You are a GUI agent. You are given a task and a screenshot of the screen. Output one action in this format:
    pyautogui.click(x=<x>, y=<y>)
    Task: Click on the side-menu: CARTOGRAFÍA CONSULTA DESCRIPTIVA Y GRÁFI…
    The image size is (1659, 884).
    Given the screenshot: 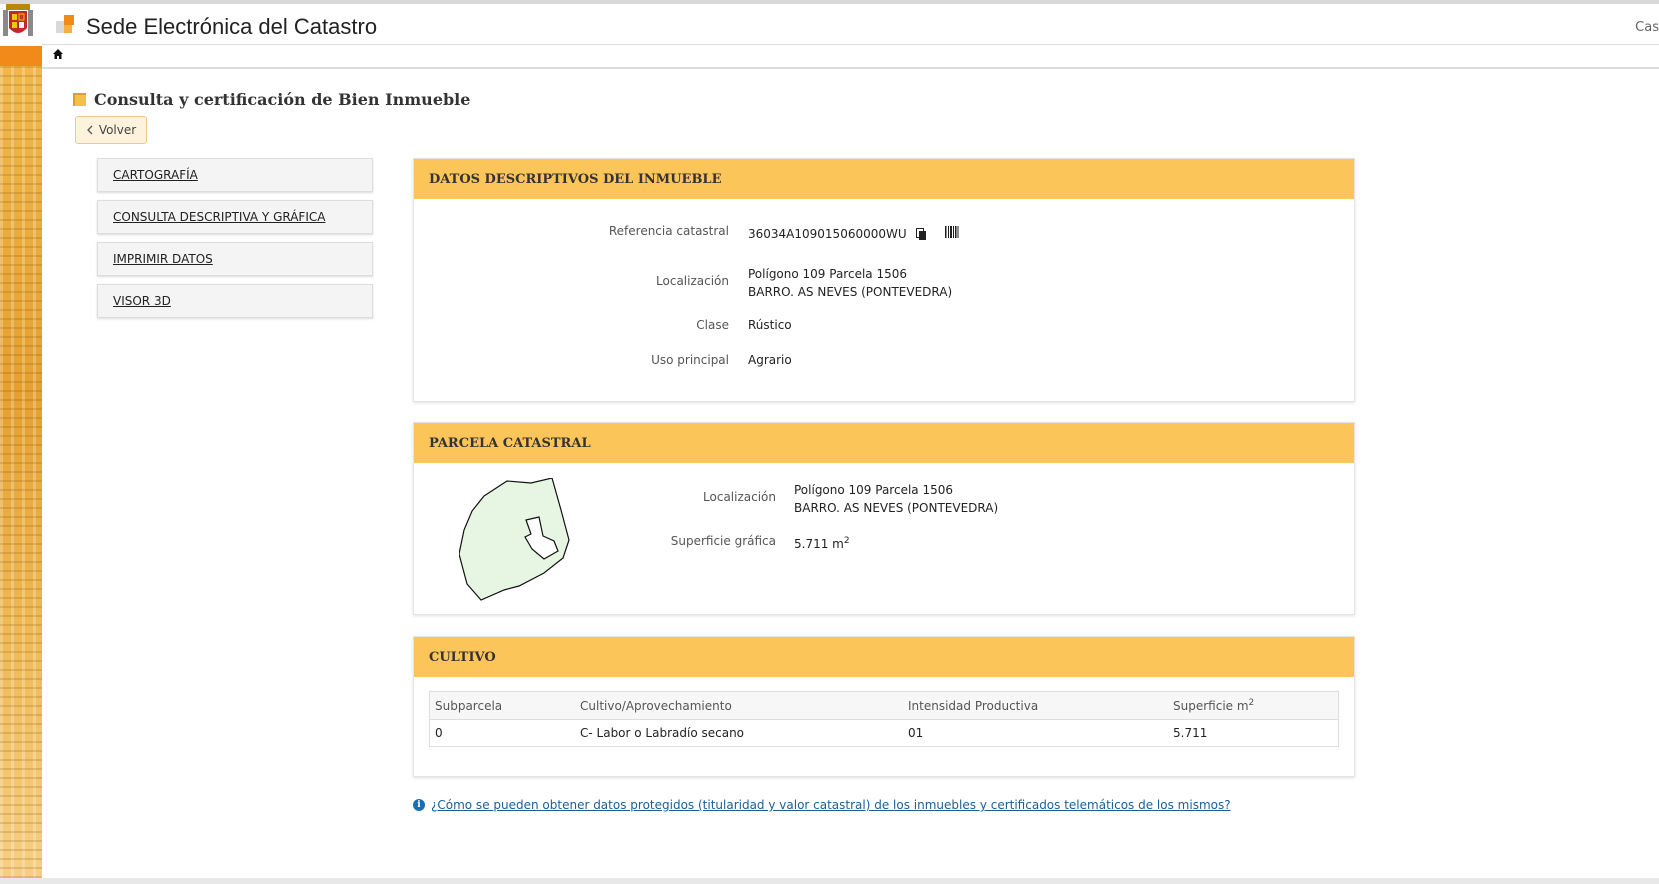 What is the action you would take?
    pyautogui.click(x=235, y=242)
    